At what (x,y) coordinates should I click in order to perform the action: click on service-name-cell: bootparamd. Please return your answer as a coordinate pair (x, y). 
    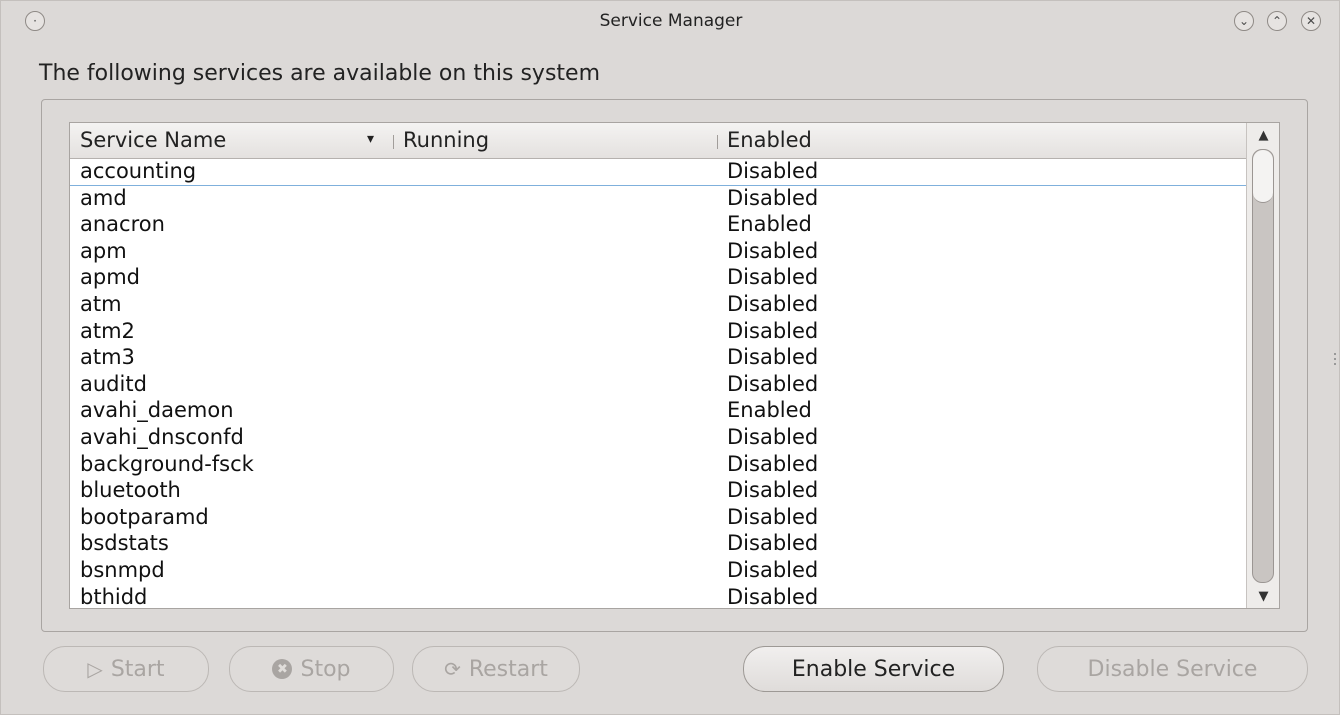
    Looking at the image, I should click on (144, 516).